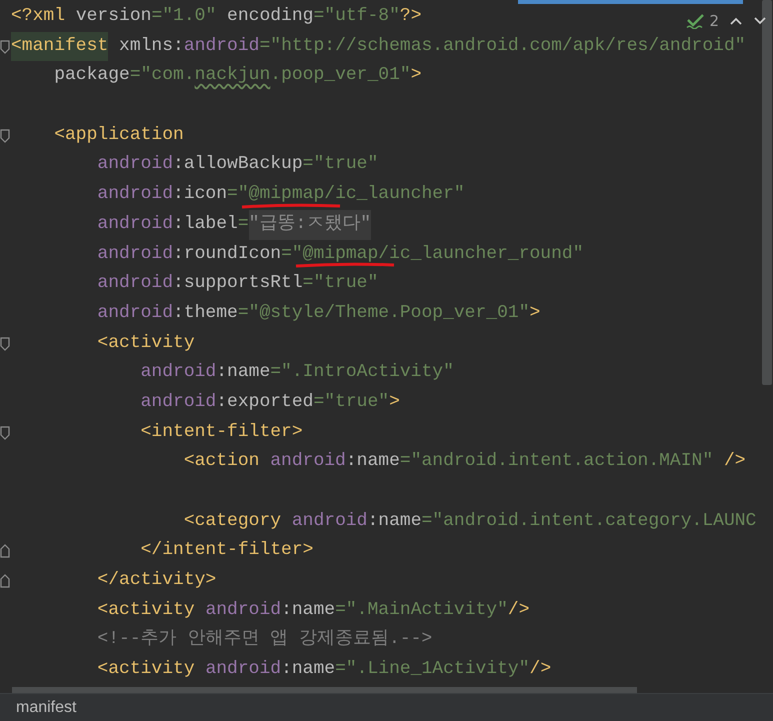 The height and width of the screenshot is (721, 773). I want to click on code-line: <intent-filter>, so click(221, 432).